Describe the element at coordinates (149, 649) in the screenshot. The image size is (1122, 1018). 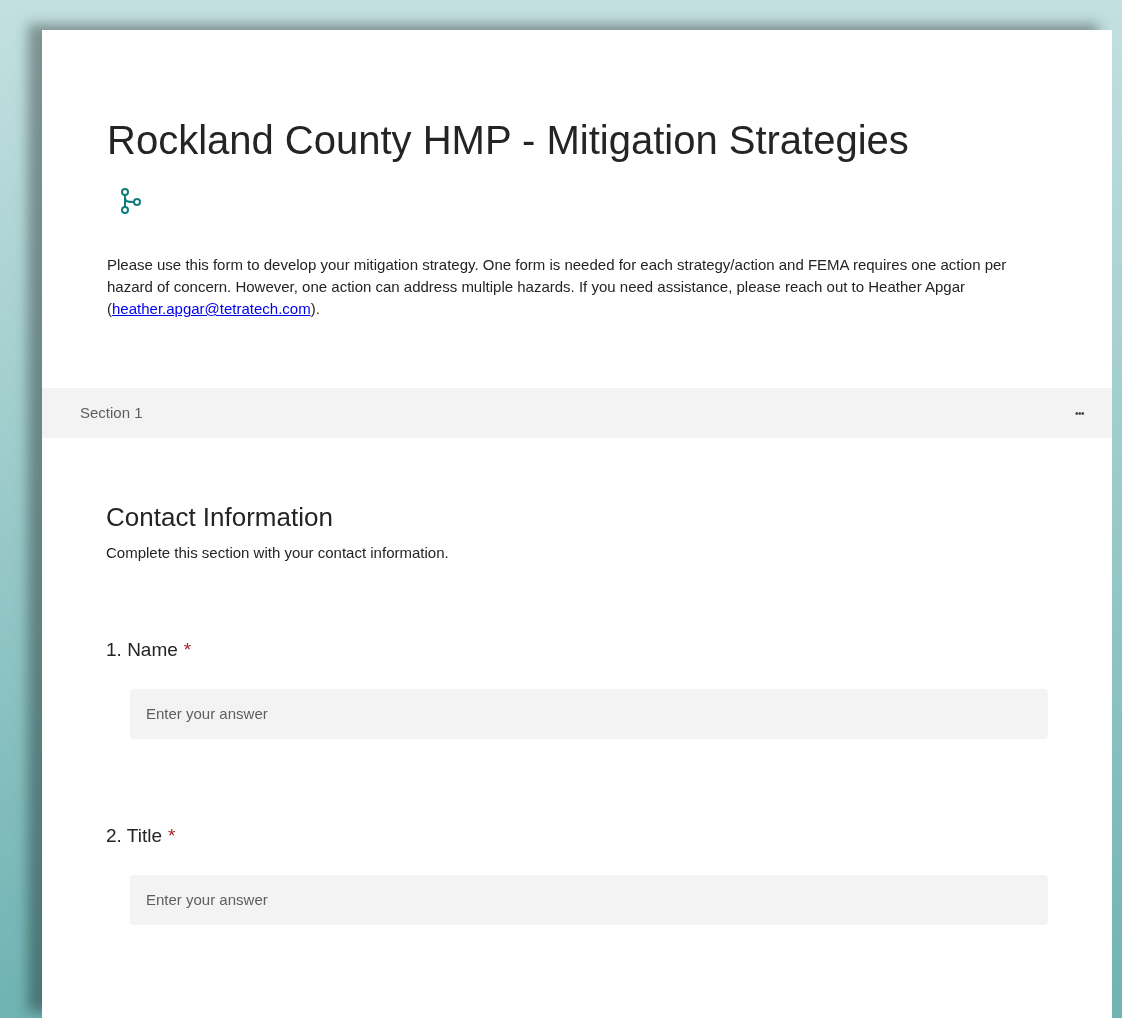
I see `question-label: 1. Name *` at that location.